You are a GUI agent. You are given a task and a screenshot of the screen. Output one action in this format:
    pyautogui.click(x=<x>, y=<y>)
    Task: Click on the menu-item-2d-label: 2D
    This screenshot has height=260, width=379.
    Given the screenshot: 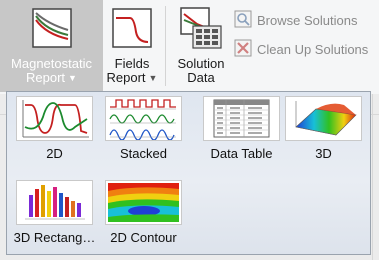 What is the action you would take?
    pyautogui.click(x=54, y=153)
    